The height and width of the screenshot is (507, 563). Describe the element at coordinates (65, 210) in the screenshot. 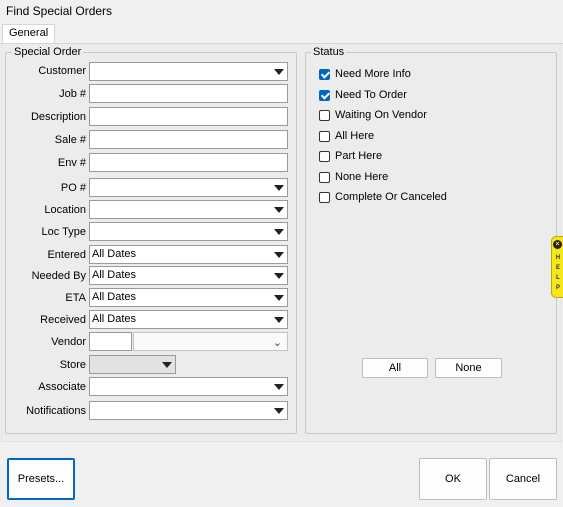

I see `location-label: Location` at that location.